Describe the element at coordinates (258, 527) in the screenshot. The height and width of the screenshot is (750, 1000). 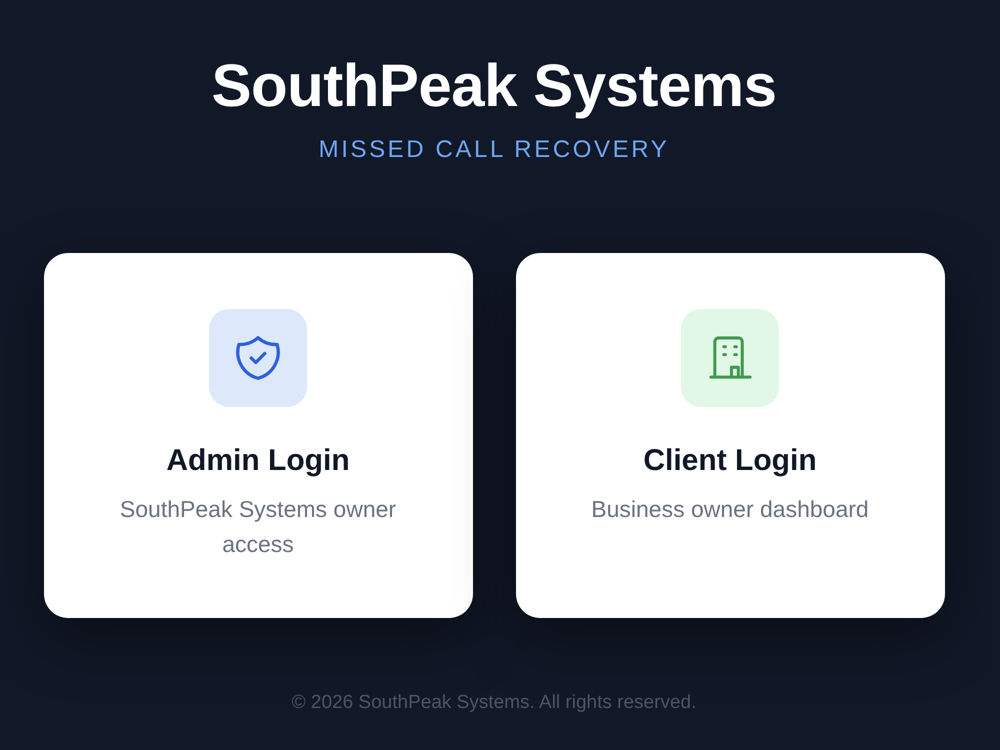
I see `card-description: SouthPeak Systems owner access` at that location.